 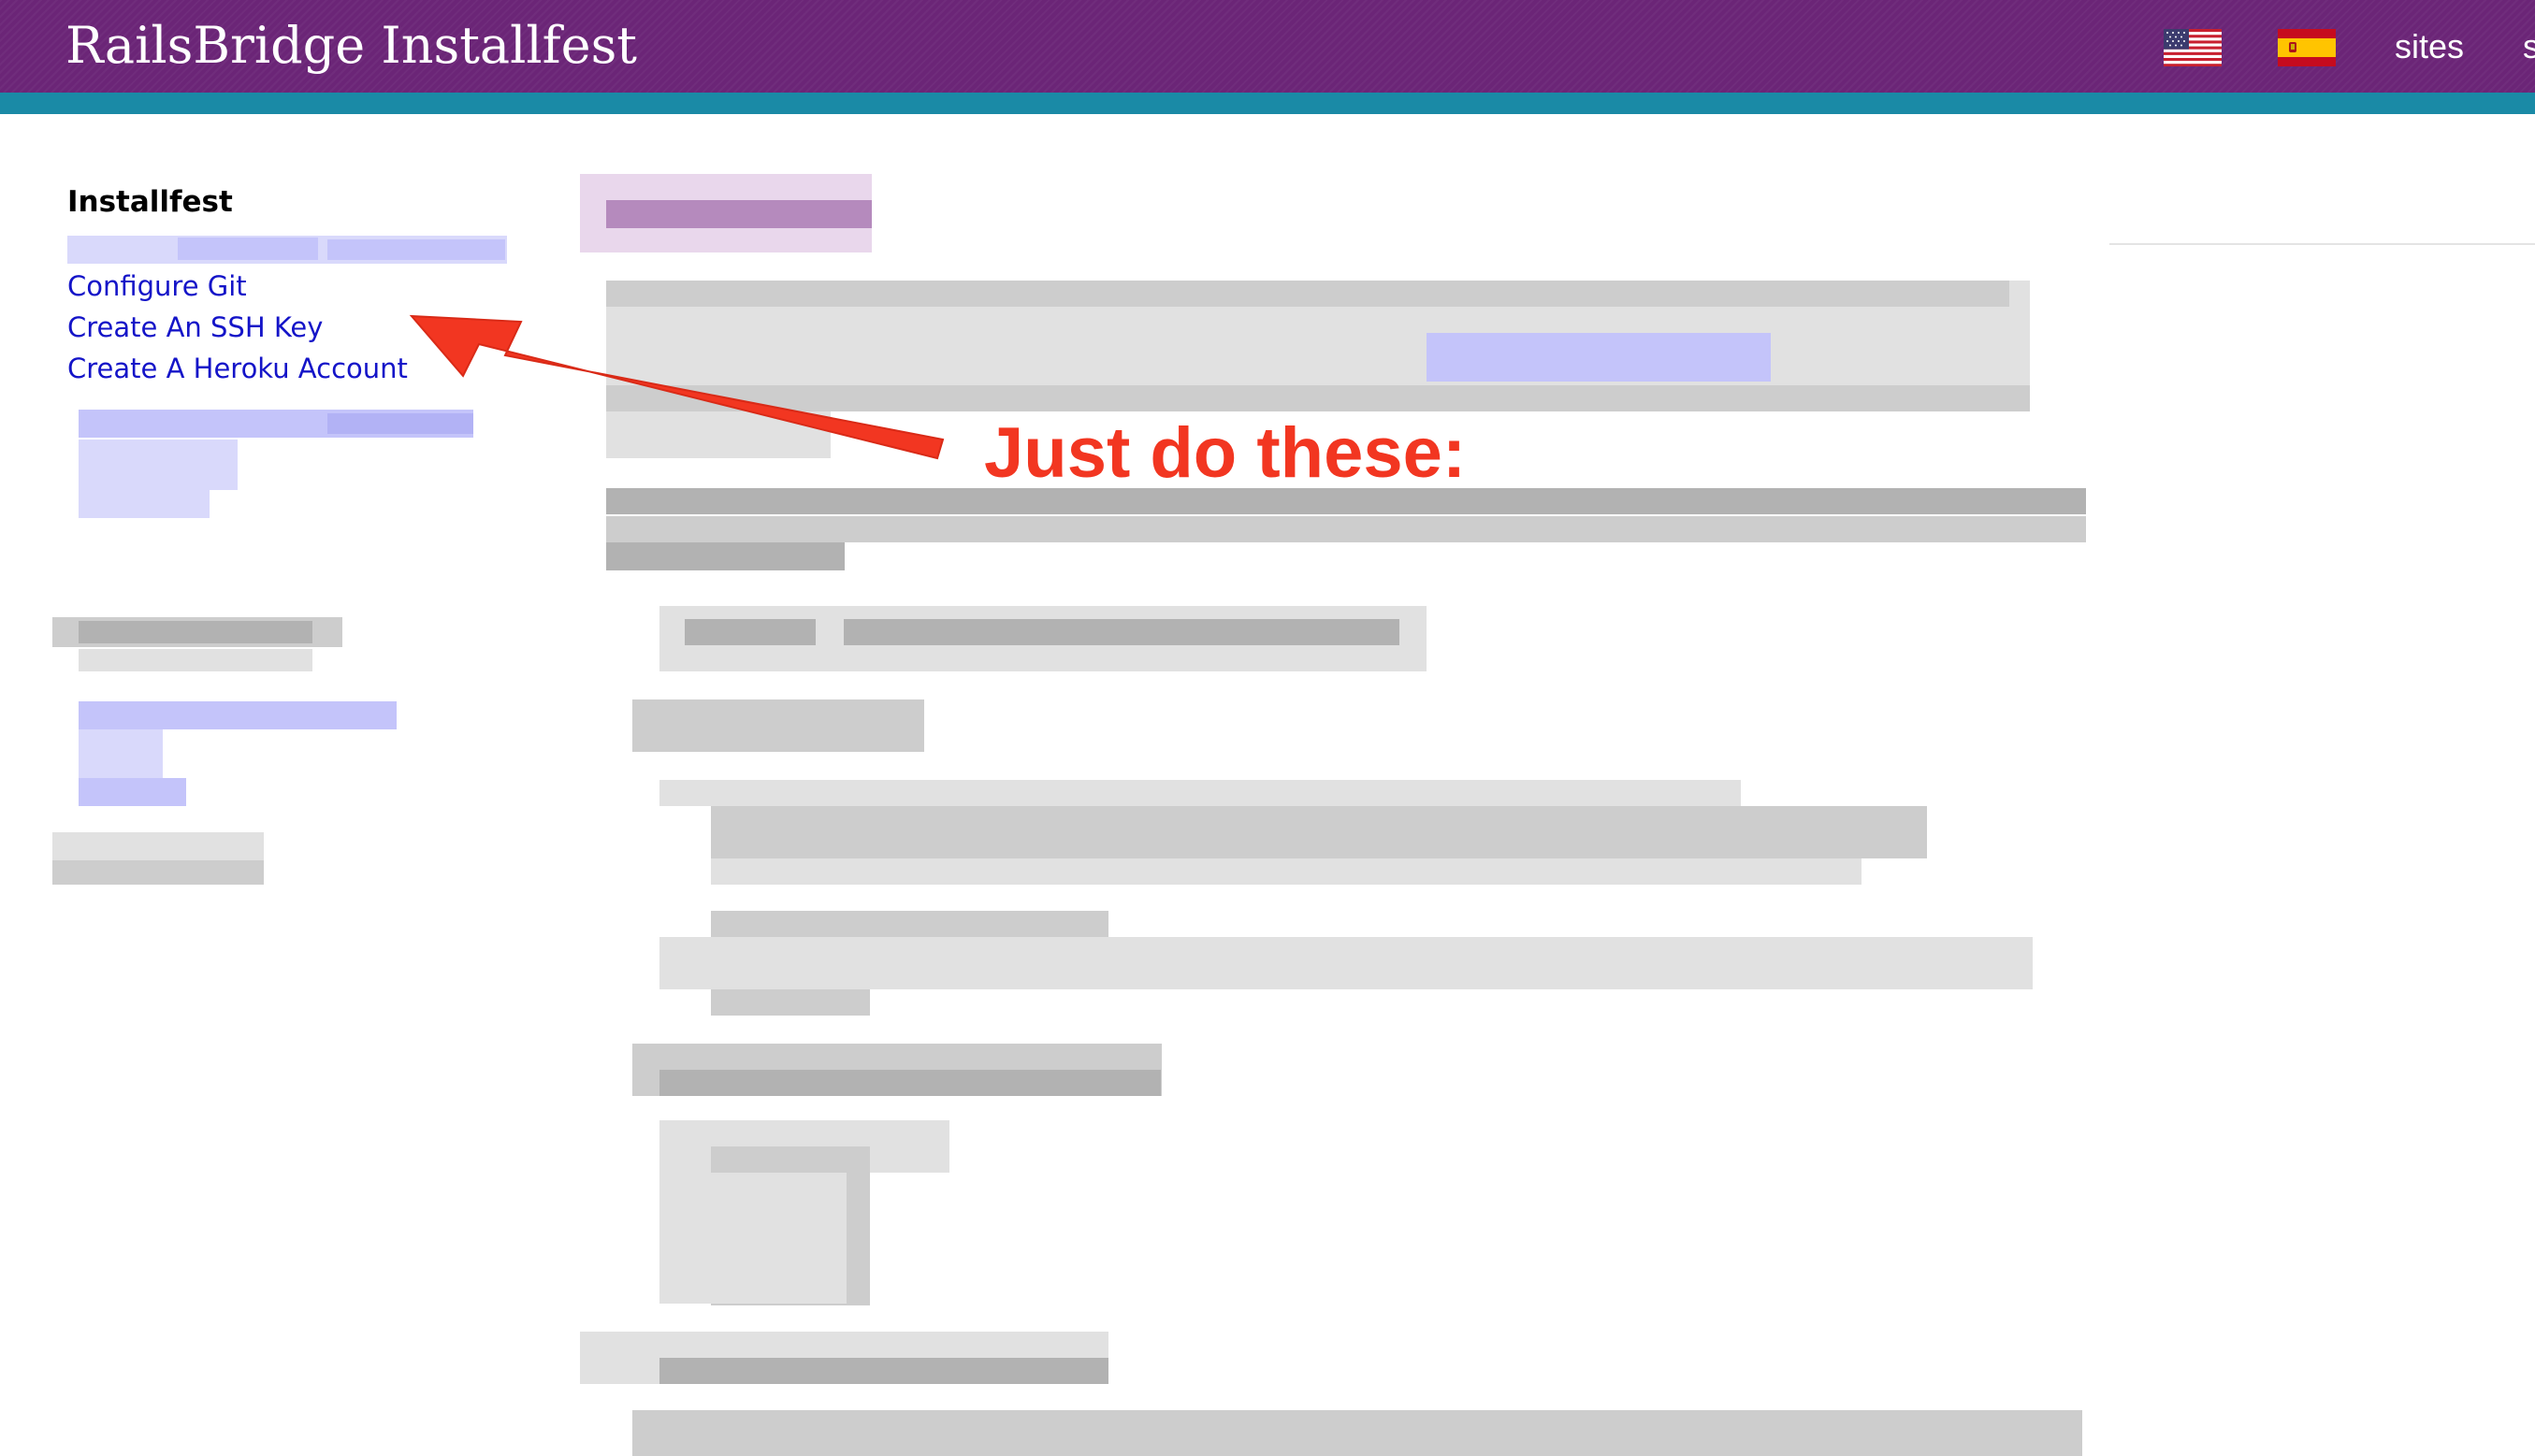 What do you see at coordinates (1225, 453) in the screenshot?
I see `annotation-text: Just do these:` at bounding box center [1225, 453].